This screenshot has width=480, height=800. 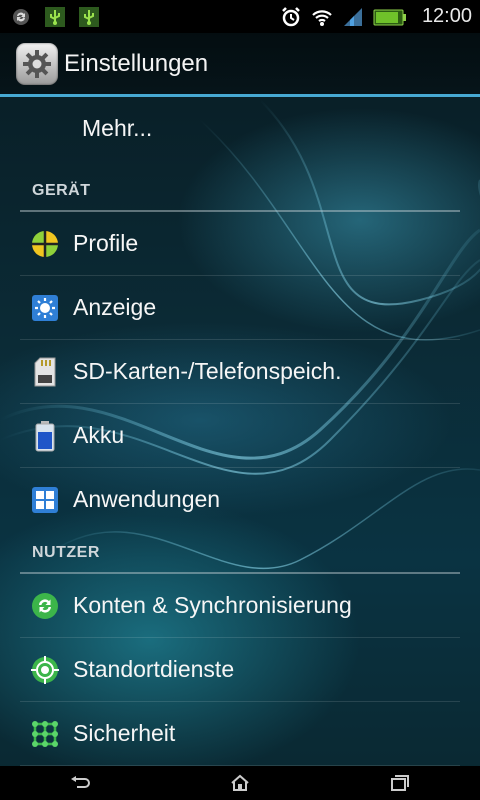 What do you see at coordinates (45, 435) in the screenshot?
I see `battery-settings-icon` at bounding box center [45, 435].